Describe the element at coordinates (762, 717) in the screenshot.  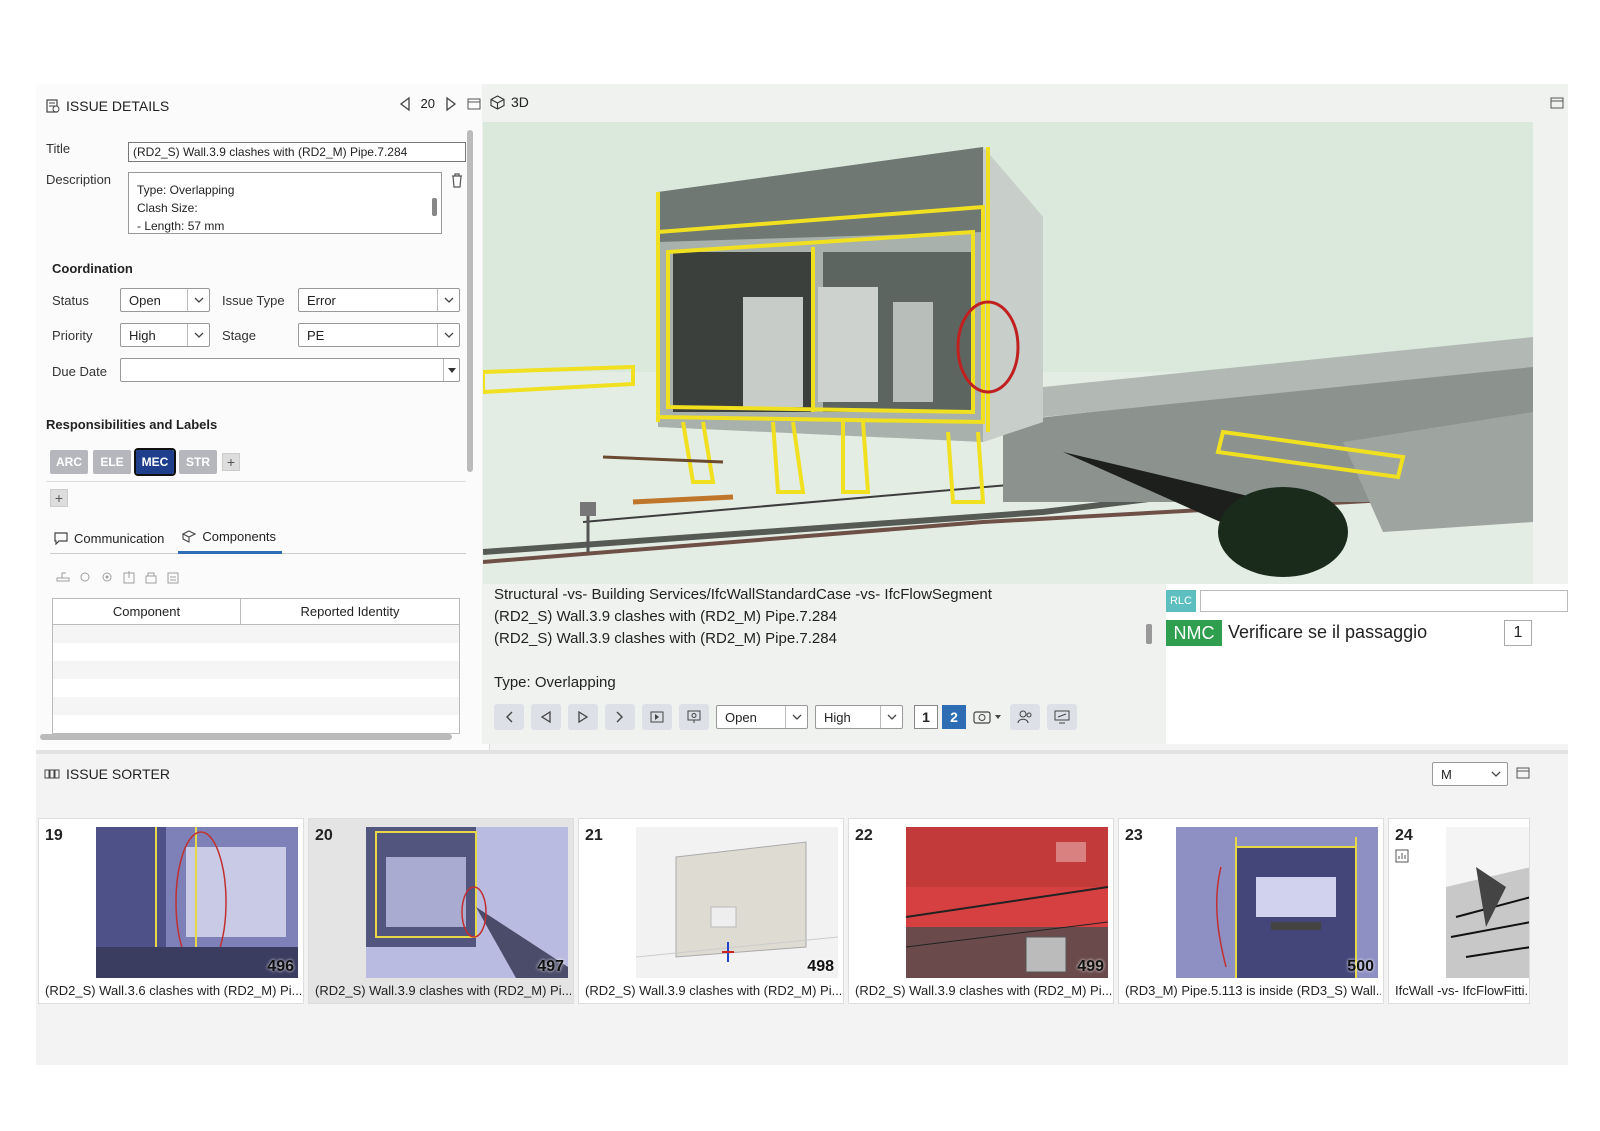
I see `viewer-status-select: Open` at that location.